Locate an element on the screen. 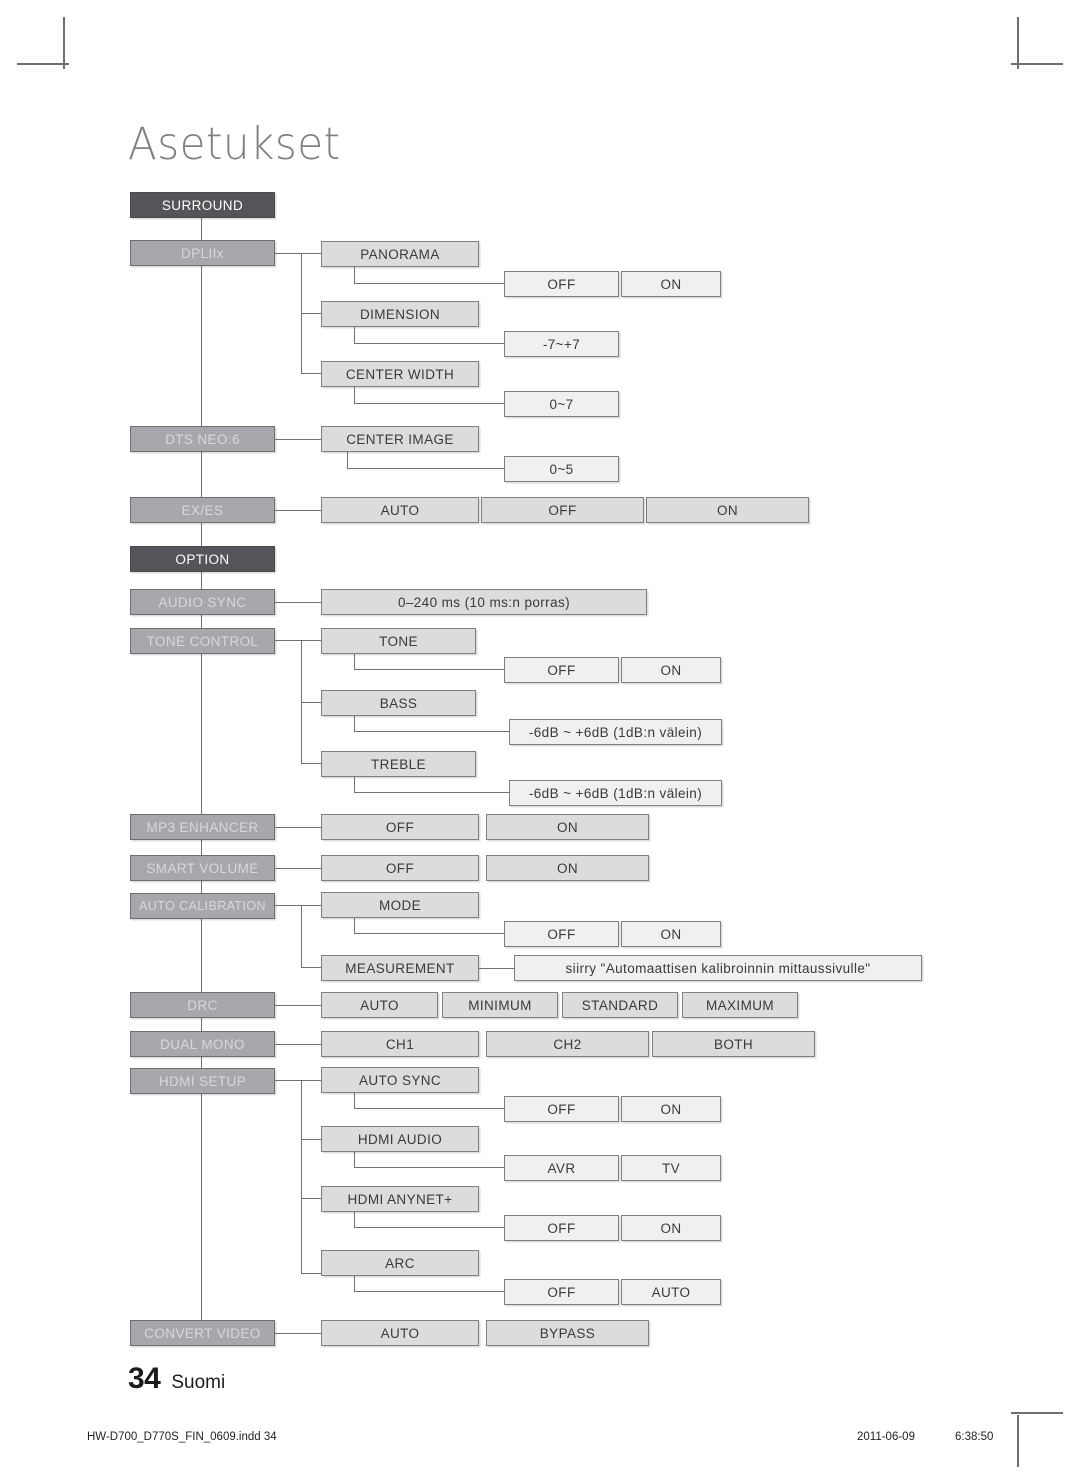  hdmi-setup-to-arc is located at coordinates (311, 1273).